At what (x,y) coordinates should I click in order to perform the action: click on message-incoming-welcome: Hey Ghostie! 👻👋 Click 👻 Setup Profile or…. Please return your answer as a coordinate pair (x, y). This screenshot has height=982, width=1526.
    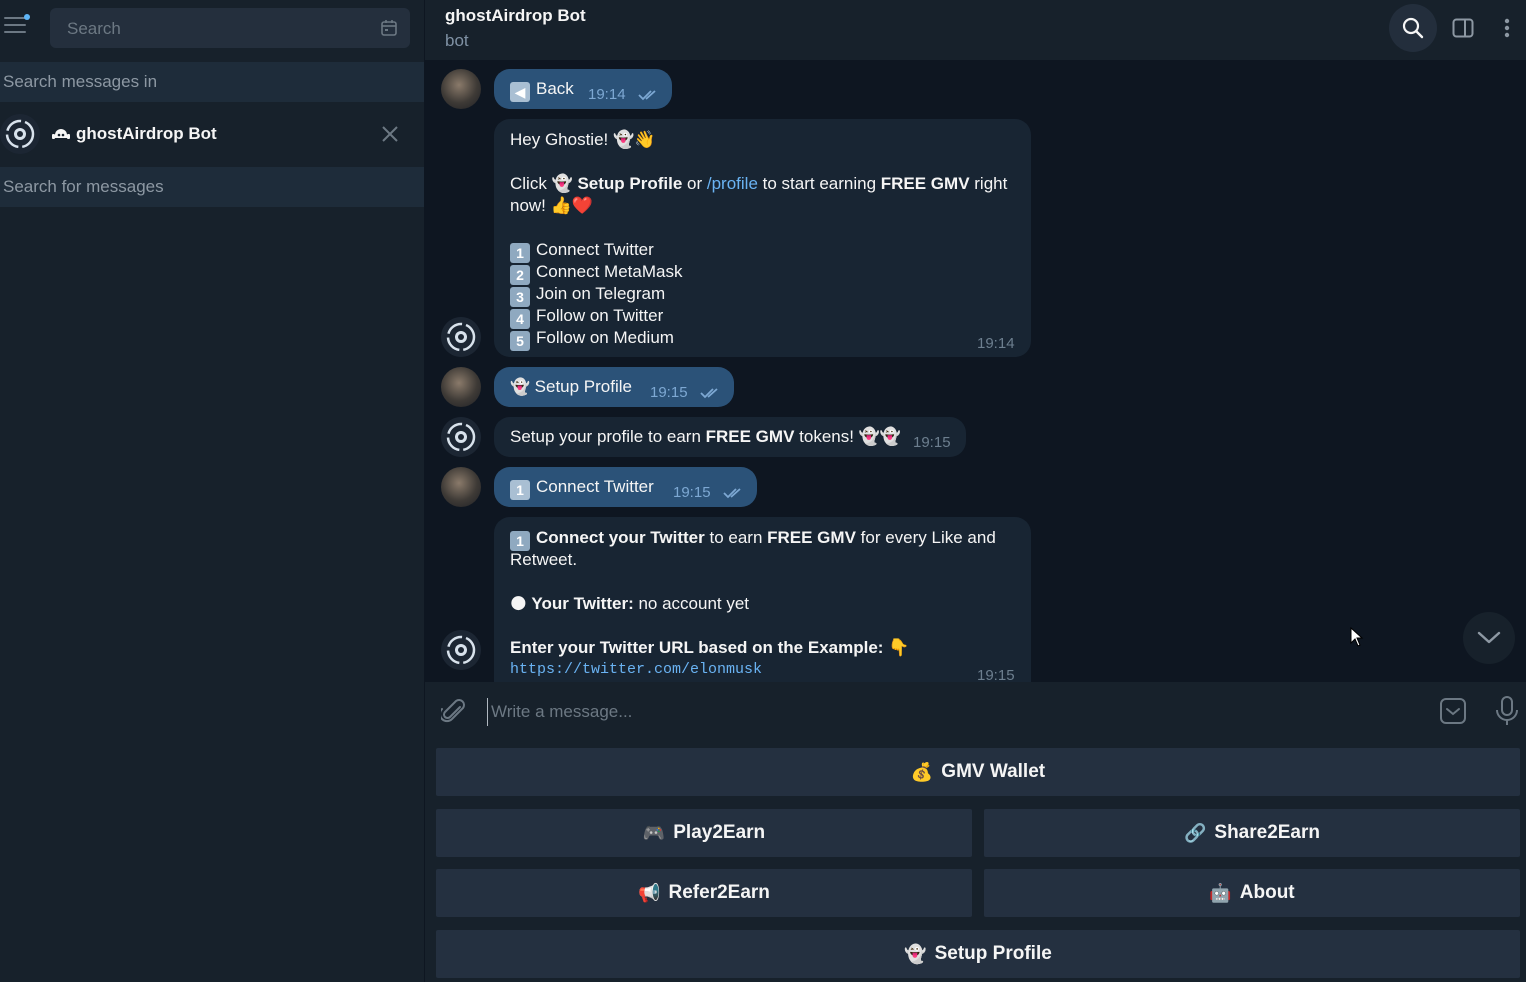
    Looking at the image, I should click on (762, 238).